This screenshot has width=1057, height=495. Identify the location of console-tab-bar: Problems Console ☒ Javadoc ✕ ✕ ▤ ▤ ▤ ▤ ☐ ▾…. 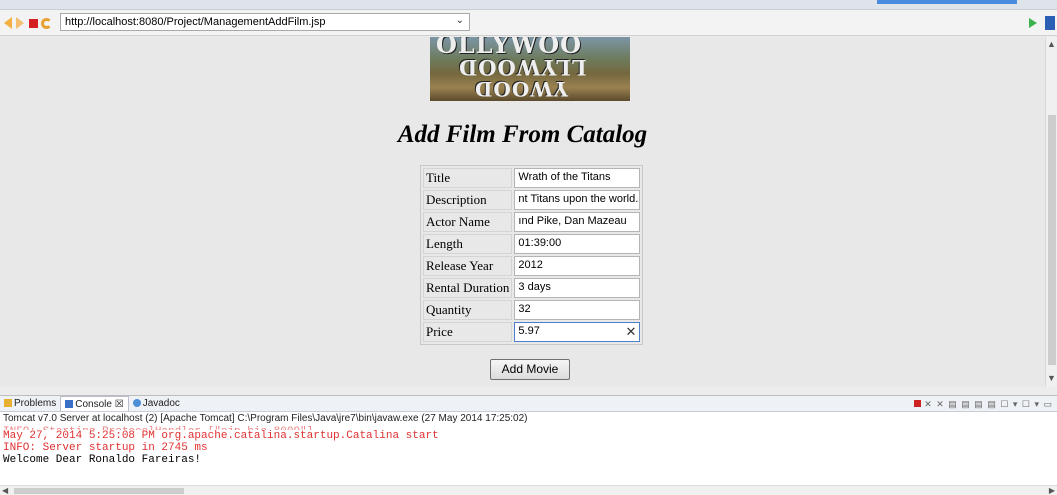
(528, 404).